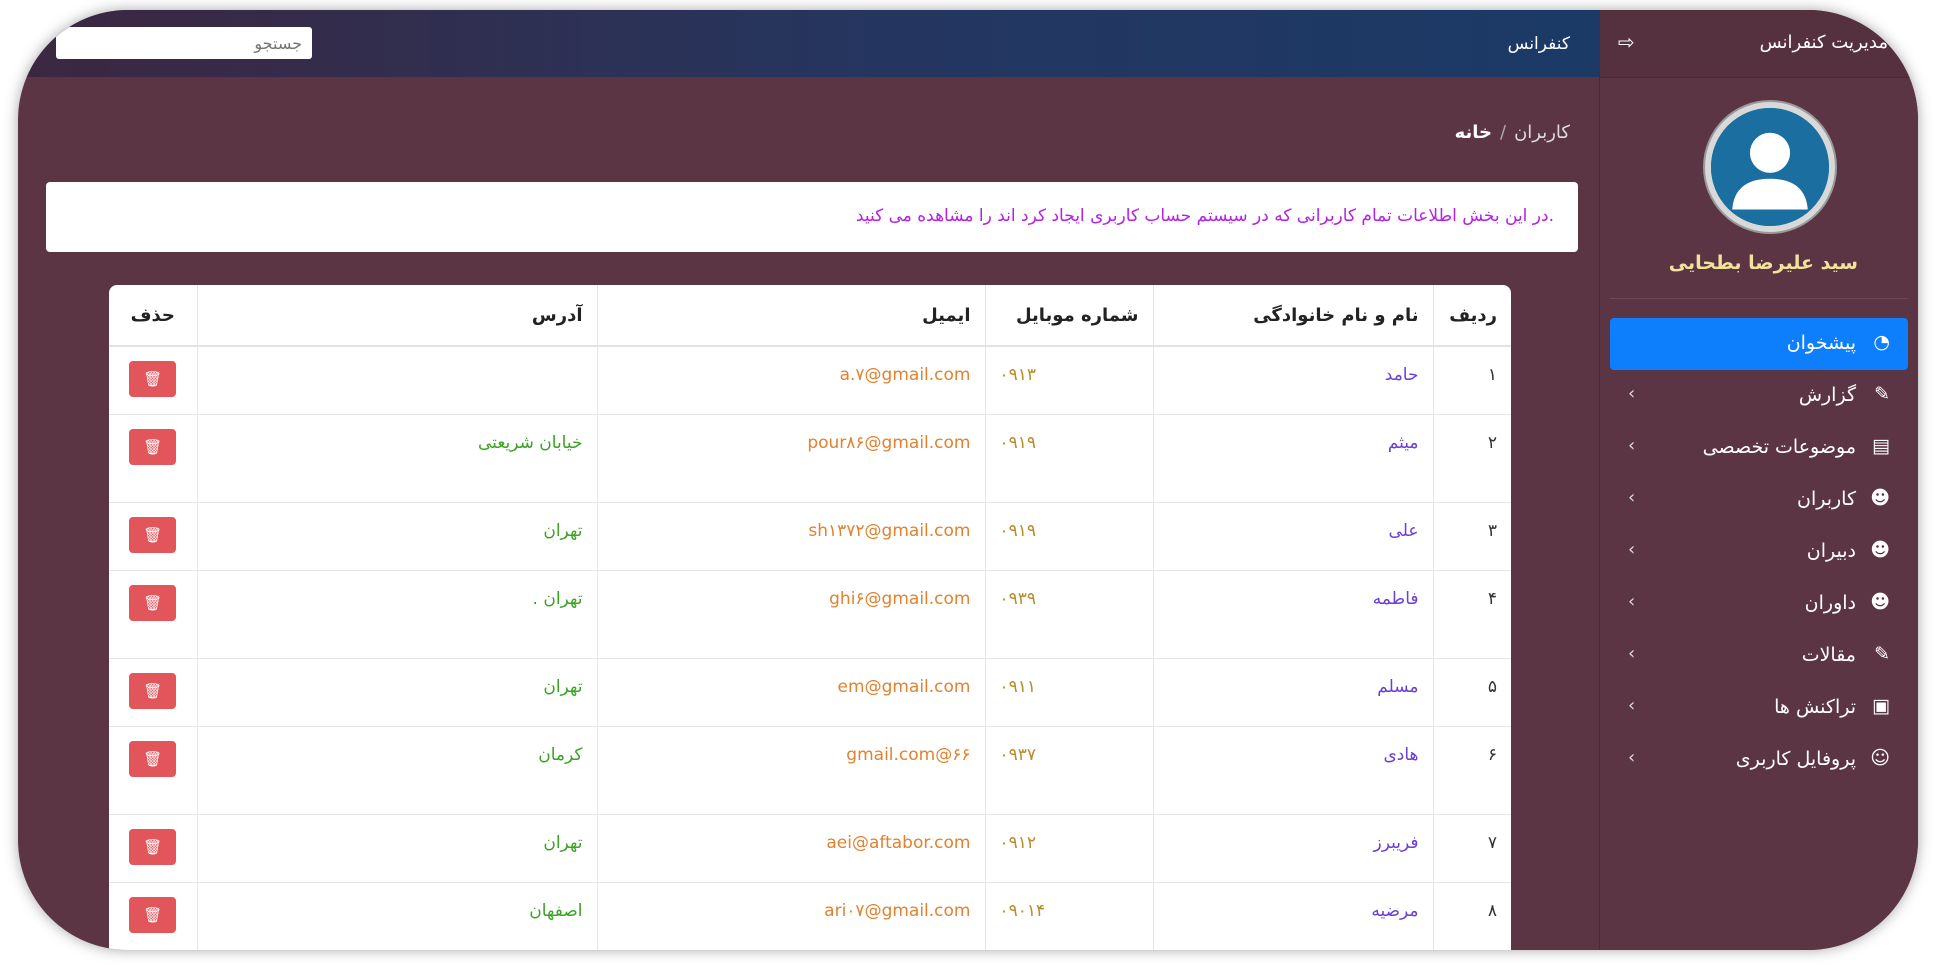 This screenshot has height=965, width=1949. I want to click on row-name: مرضیه, so click(1292, 915).